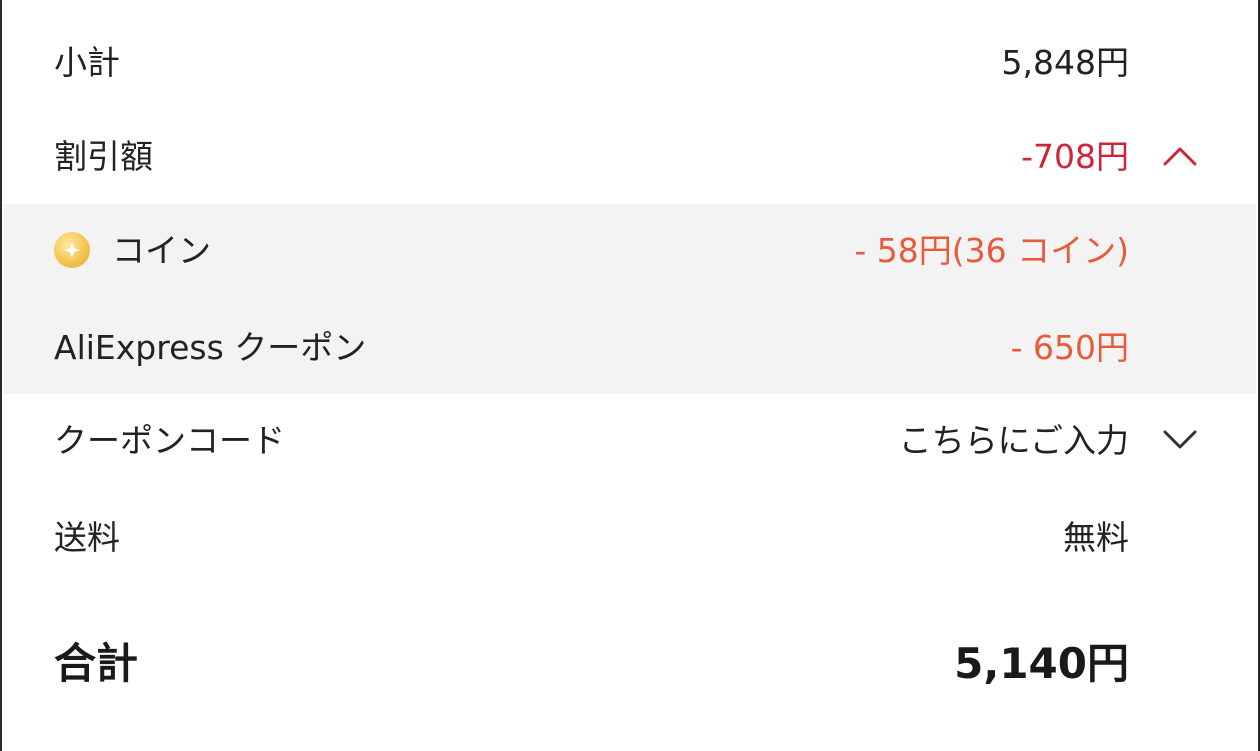 The height and width of the screenshot is (751, 1260). I want to click on shipping-label: 送料, so click(87, 537).